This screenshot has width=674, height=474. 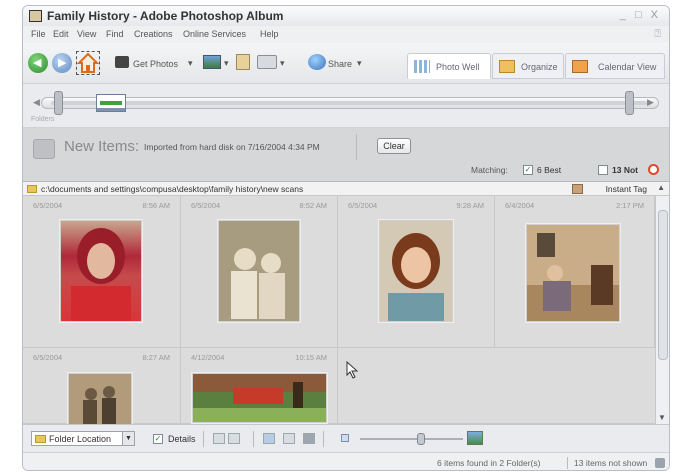 I want to click on mouse-cursor-icon, so click(x=352, y=370).